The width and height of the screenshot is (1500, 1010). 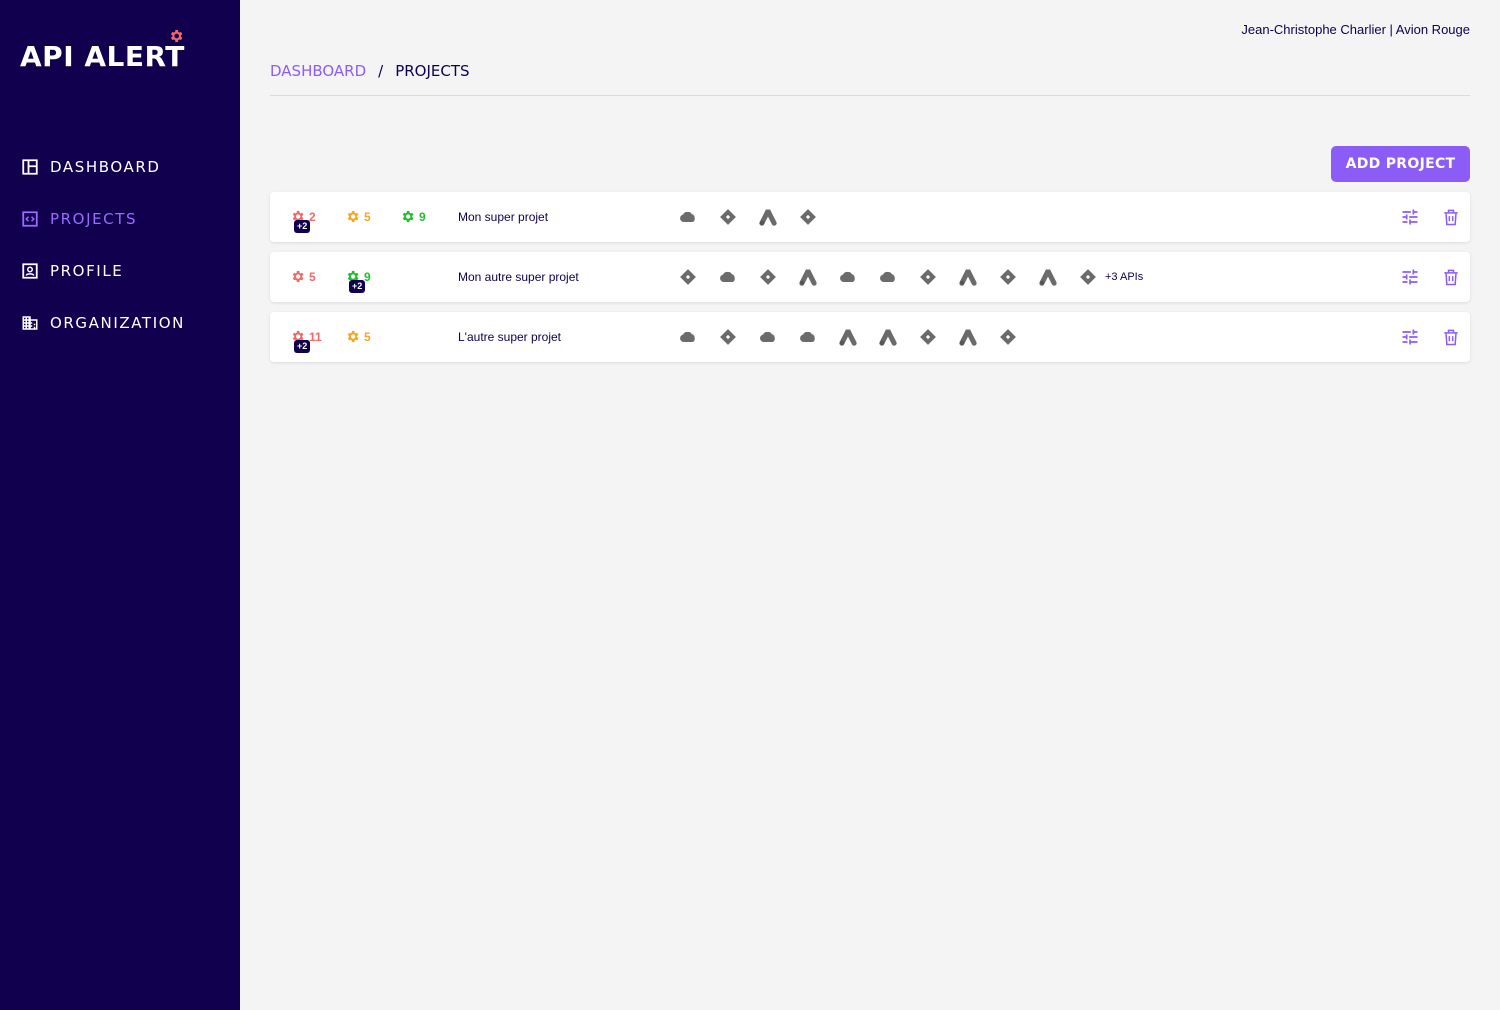 What do you see at coordinates (870, 217) in the screenshot?
I see `project-row: 2 +2 5 9 Mon super projet` at bounding box center [870, 217].